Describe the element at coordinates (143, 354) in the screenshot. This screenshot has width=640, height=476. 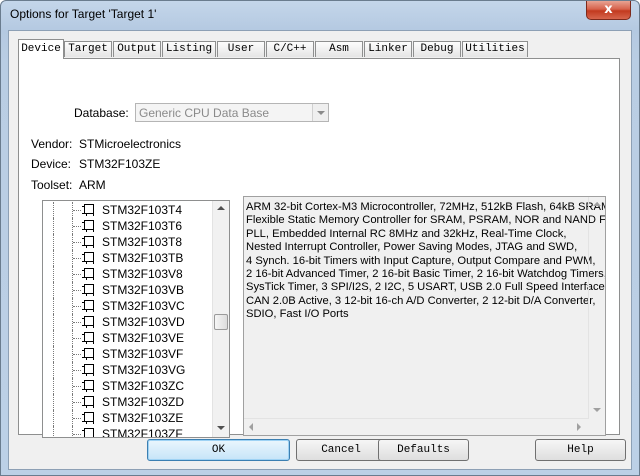
I see `tree-item-label: STM32F103VF` at that location.